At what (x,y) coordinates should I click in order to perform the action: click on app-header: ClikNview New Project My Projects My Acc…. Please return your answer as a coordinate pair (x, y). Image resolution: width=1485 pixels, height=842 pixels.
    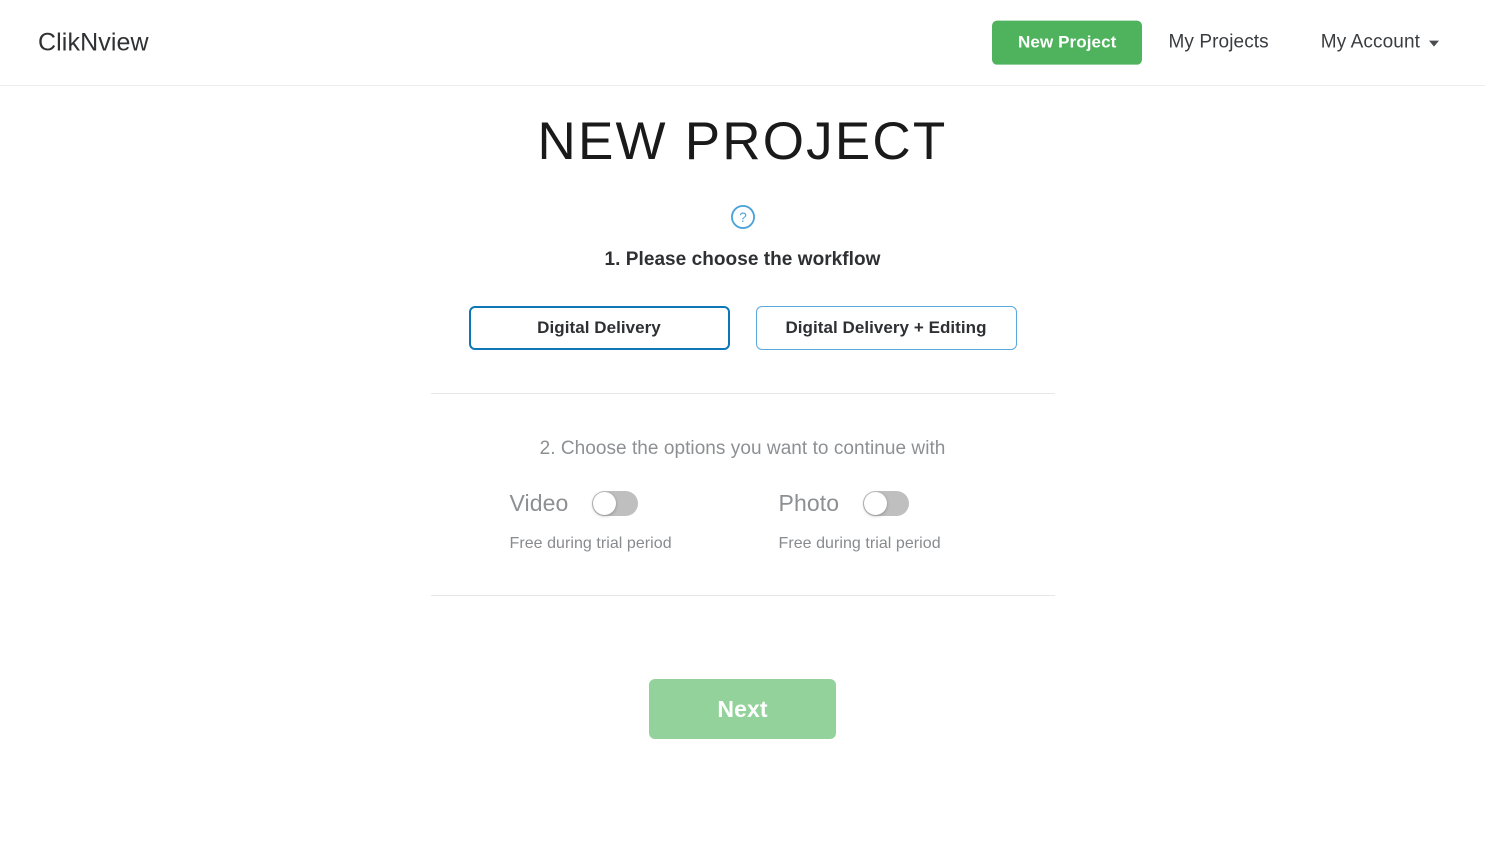
    Looking at the image, I should click on (742, 43).